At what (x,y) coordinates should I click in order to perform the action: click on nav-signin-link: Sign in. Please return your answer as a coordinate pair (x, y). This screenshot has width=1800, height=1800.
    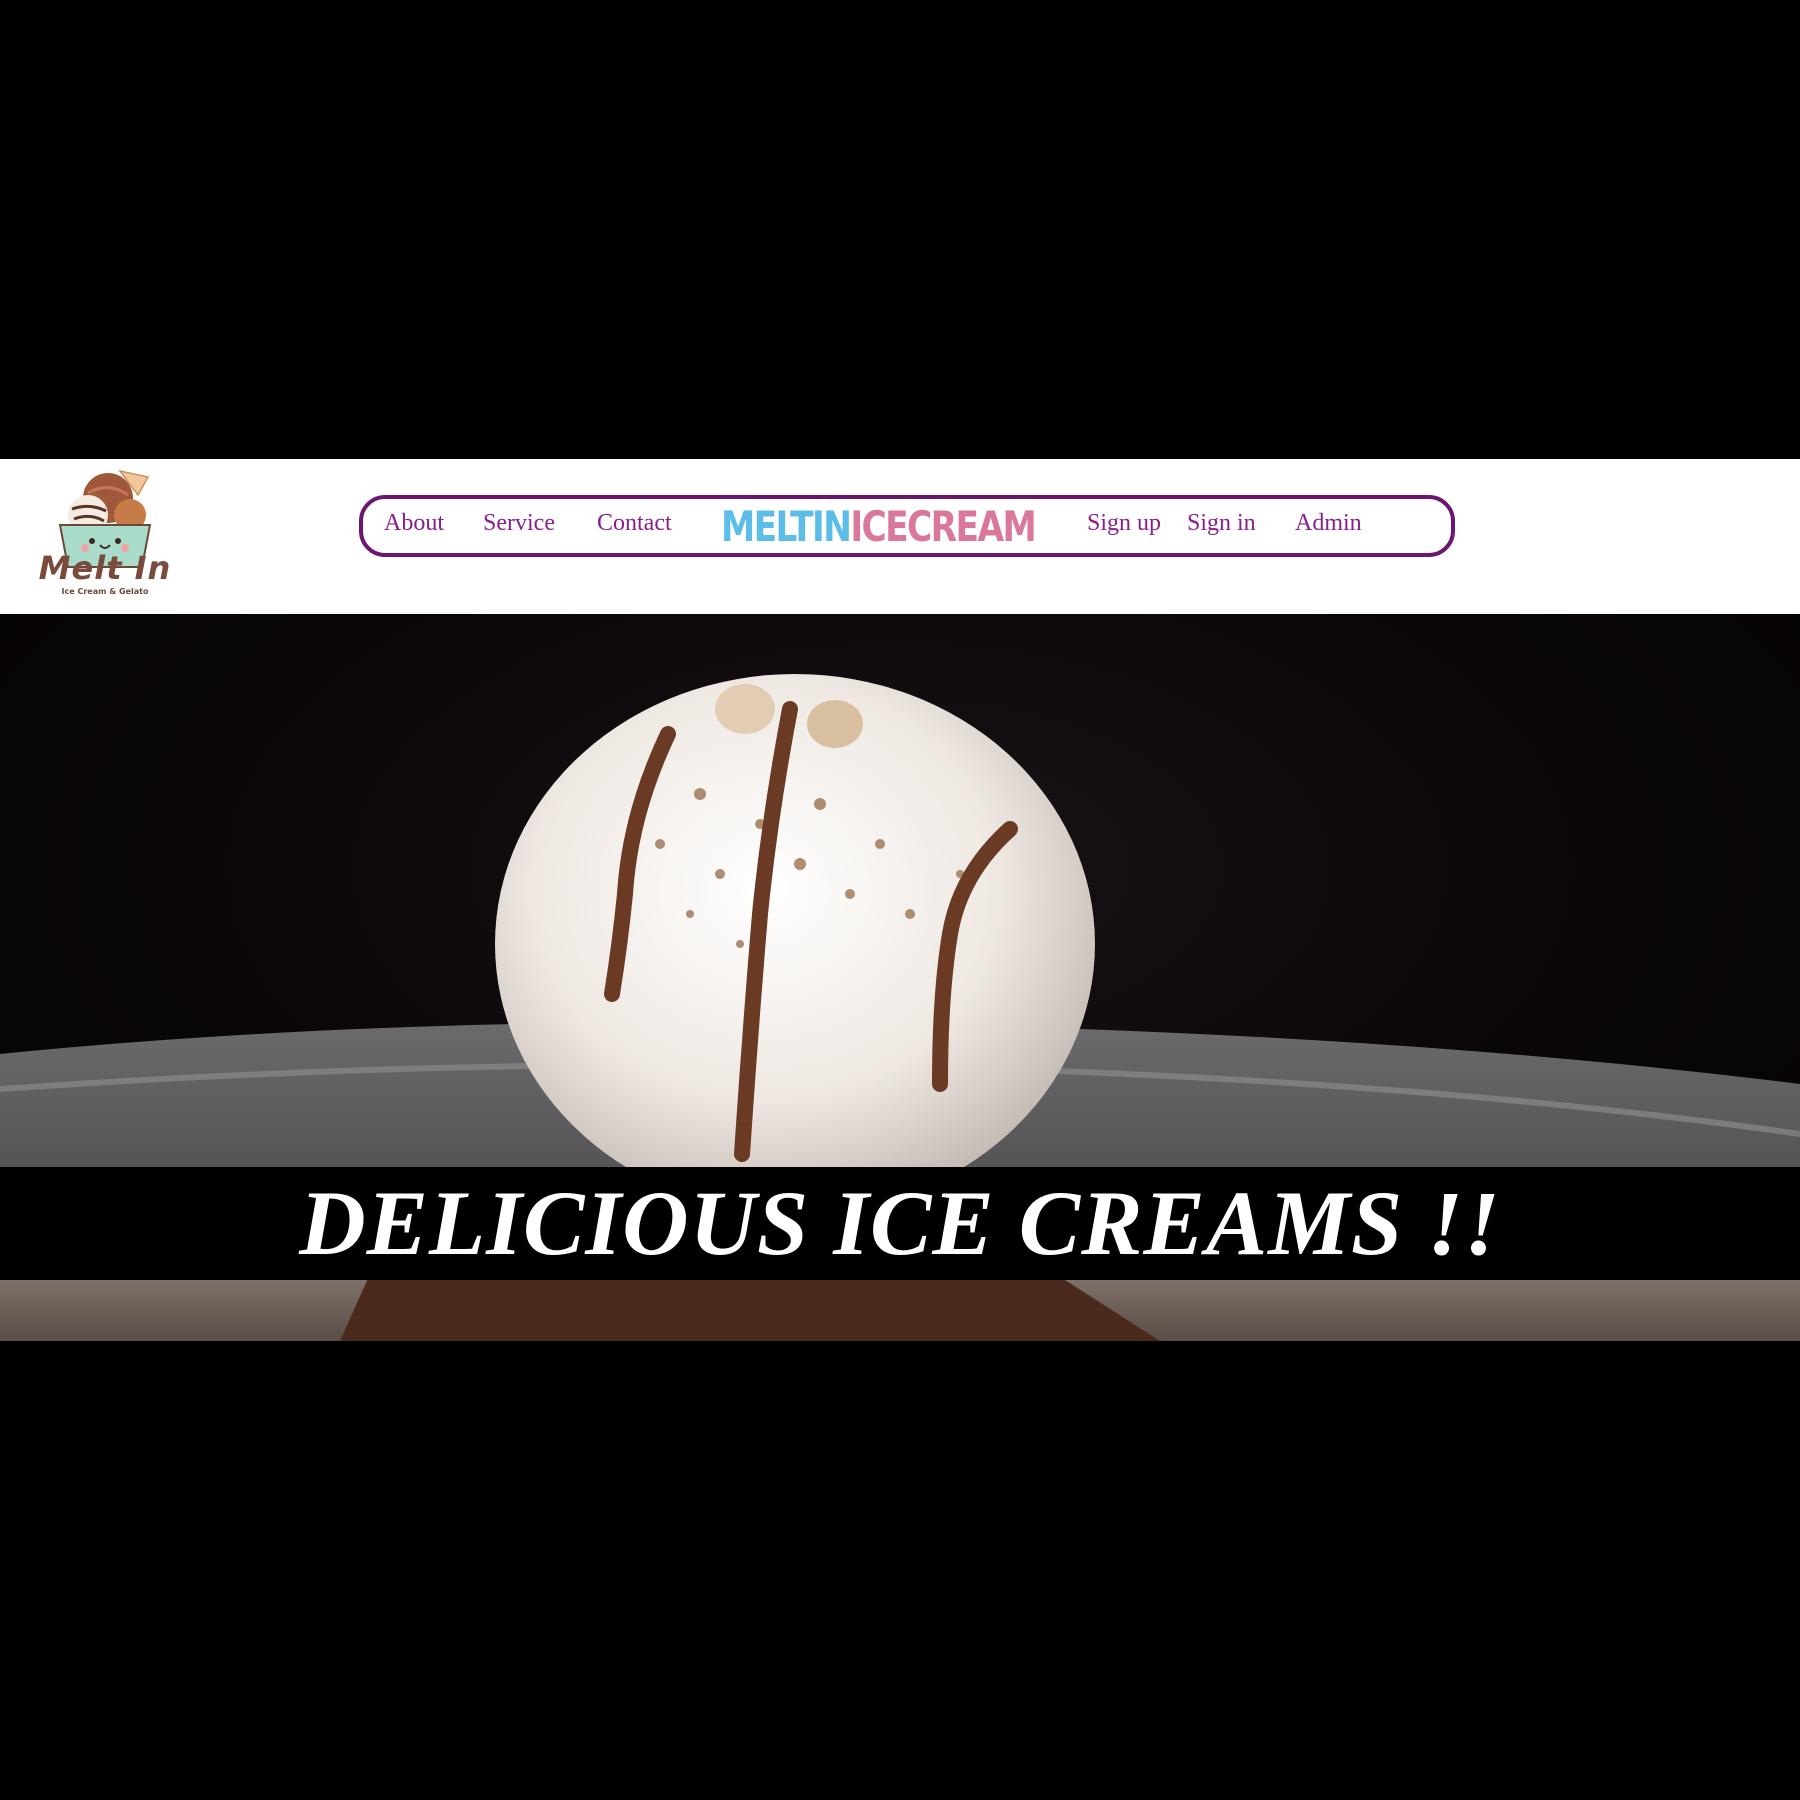
    Looking at the image, I should click on (1221, 523).